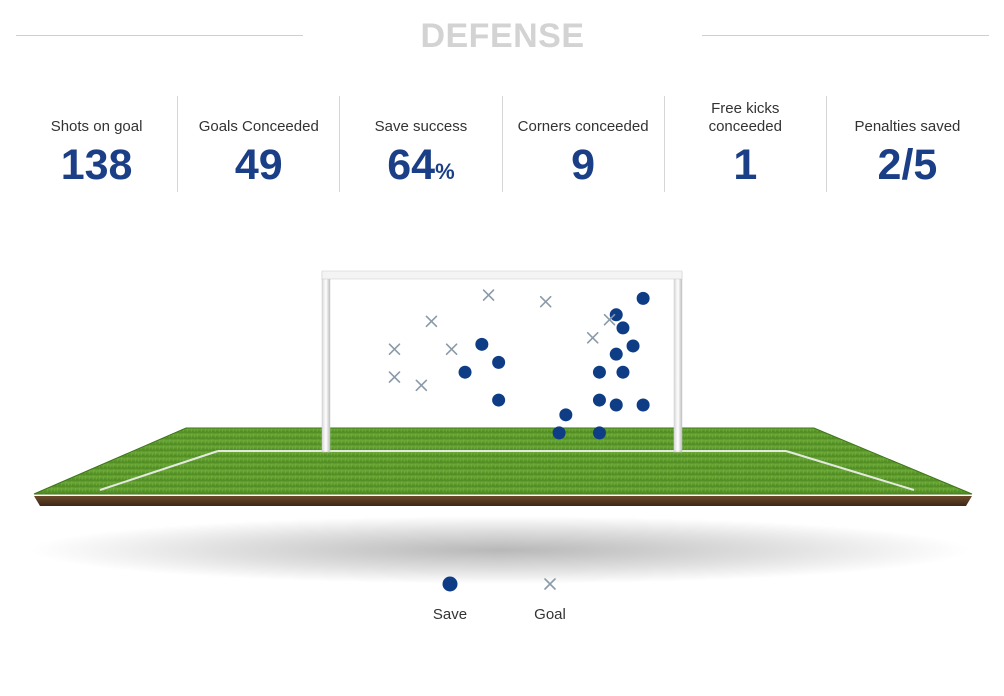  What do you see at coordinates (502, 275) in the screenshot?
I see `goal-crossbar` at bounding box center [502, 275].